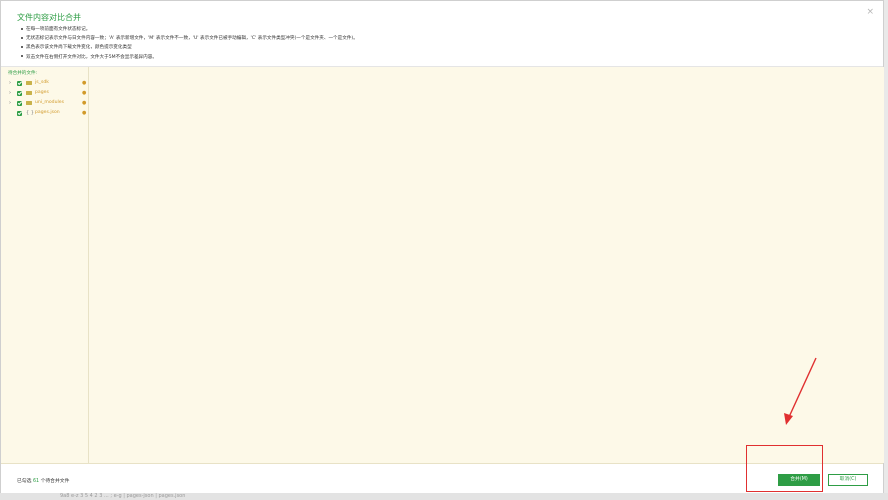 The image size is (888, 500). What do you see at coordinates (189, 57) in the screenshot?
I see `tip-item: 双击文件在右侧打开文件对比，文件大于5M不会显示差异内容。` at bounding box center [189, 57].